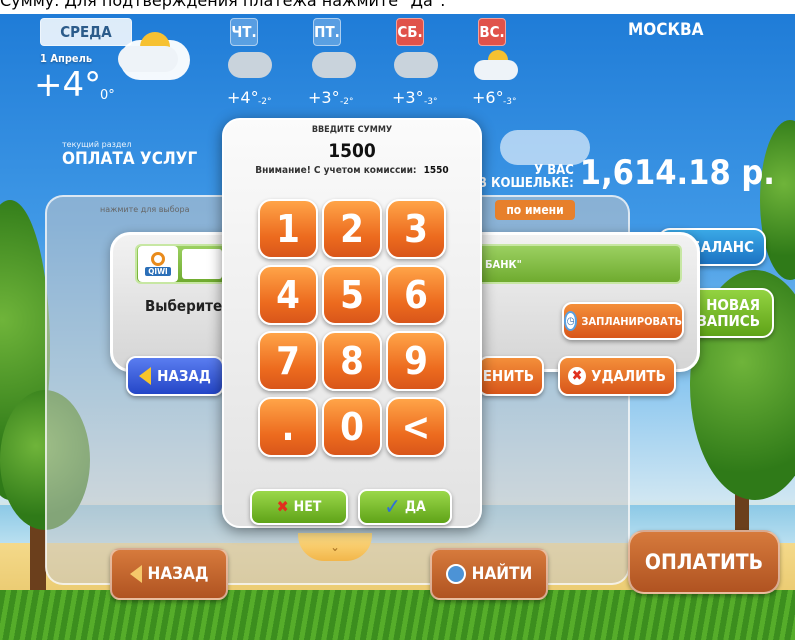 This screenshot has height=640, width=795. What do you see at coordinates (324, 97) in the screenshot?
I see `weather-fri-temp: +3°` at bounding box center [324, 97].